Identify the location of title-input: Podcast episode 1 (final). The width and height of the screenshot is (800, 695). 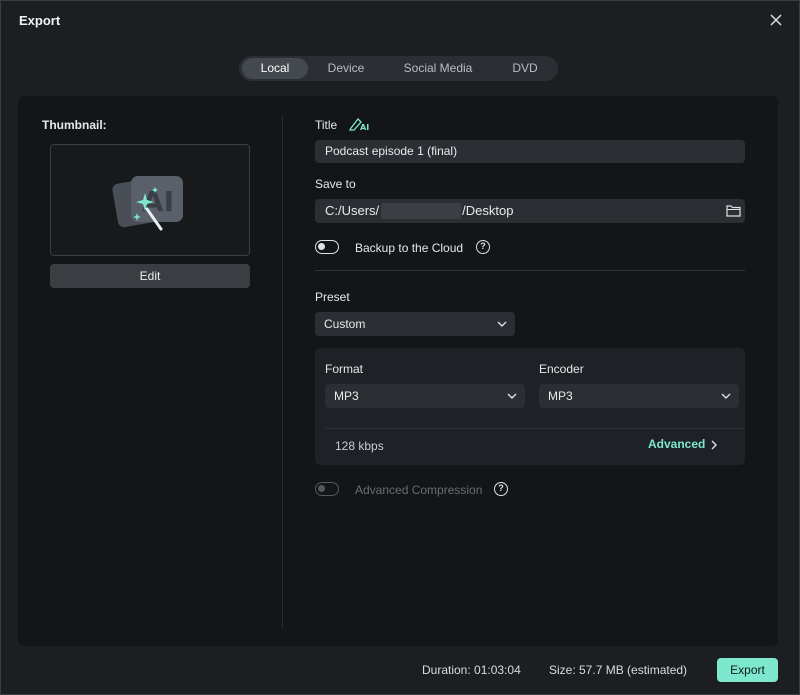
(530, 151).